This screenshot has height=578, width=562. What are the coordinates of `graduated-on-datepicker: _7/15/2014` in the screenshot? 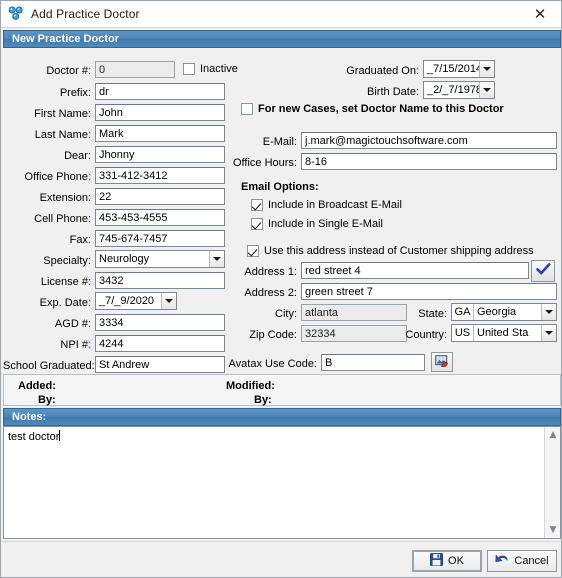 It's located at (459, 69).